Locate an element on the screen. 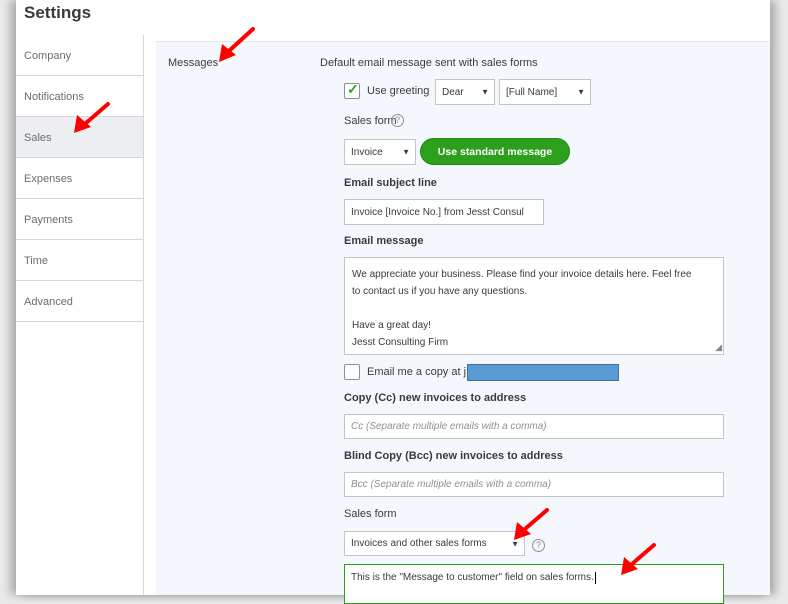  name-value: [Full Name] is located at coordinates (532, 92).